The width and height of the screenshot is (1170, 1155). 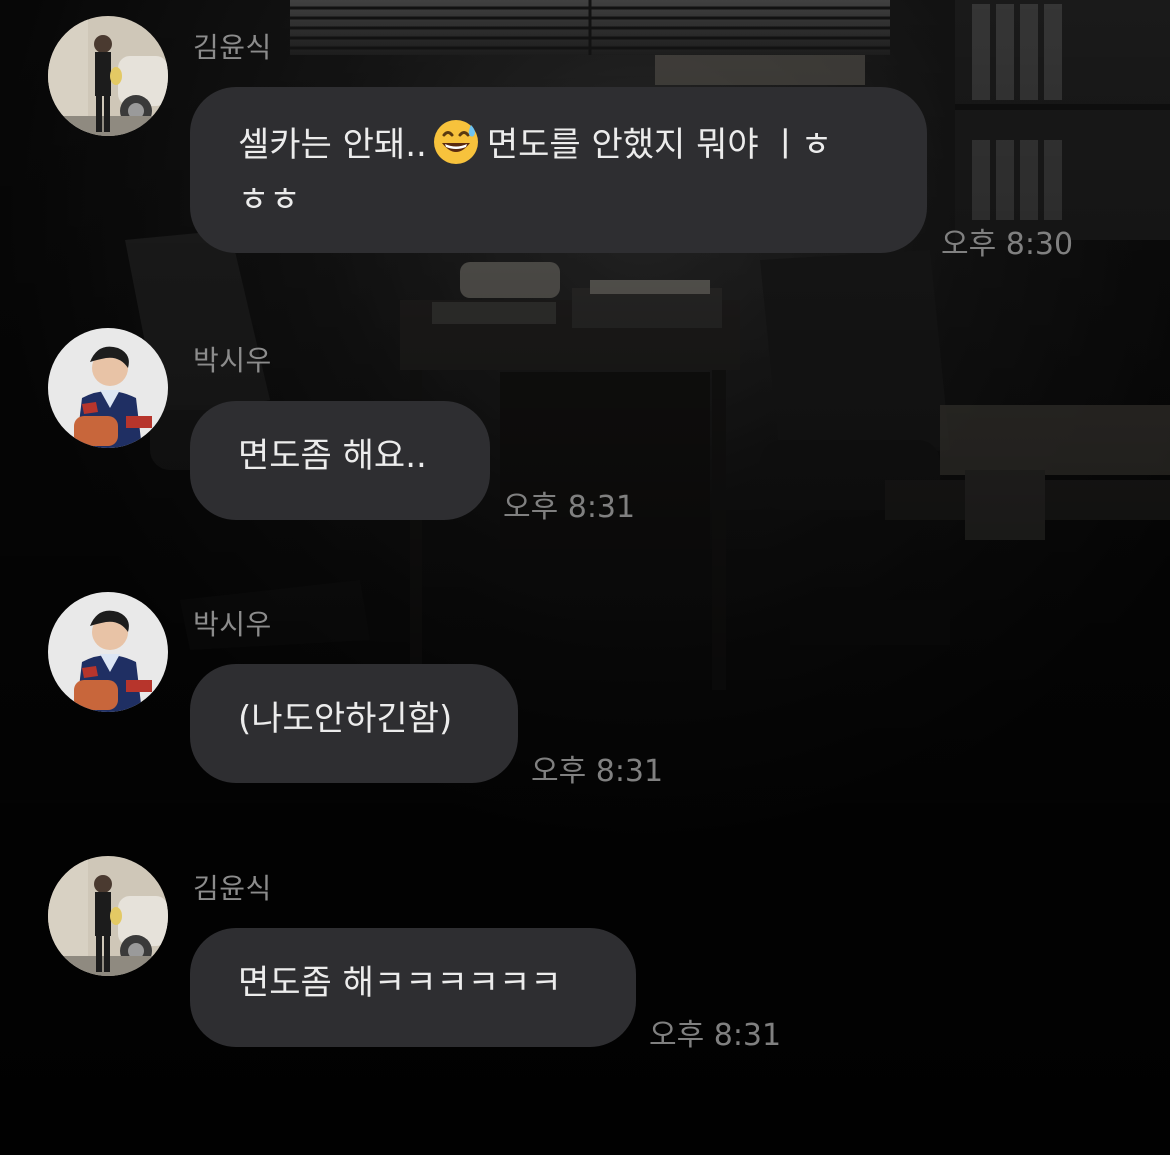 What do you see at coordinates (456, 148) in the screenshot?
I see `grinning-sweat-emoji-icon` at bounding box center [456, 148].